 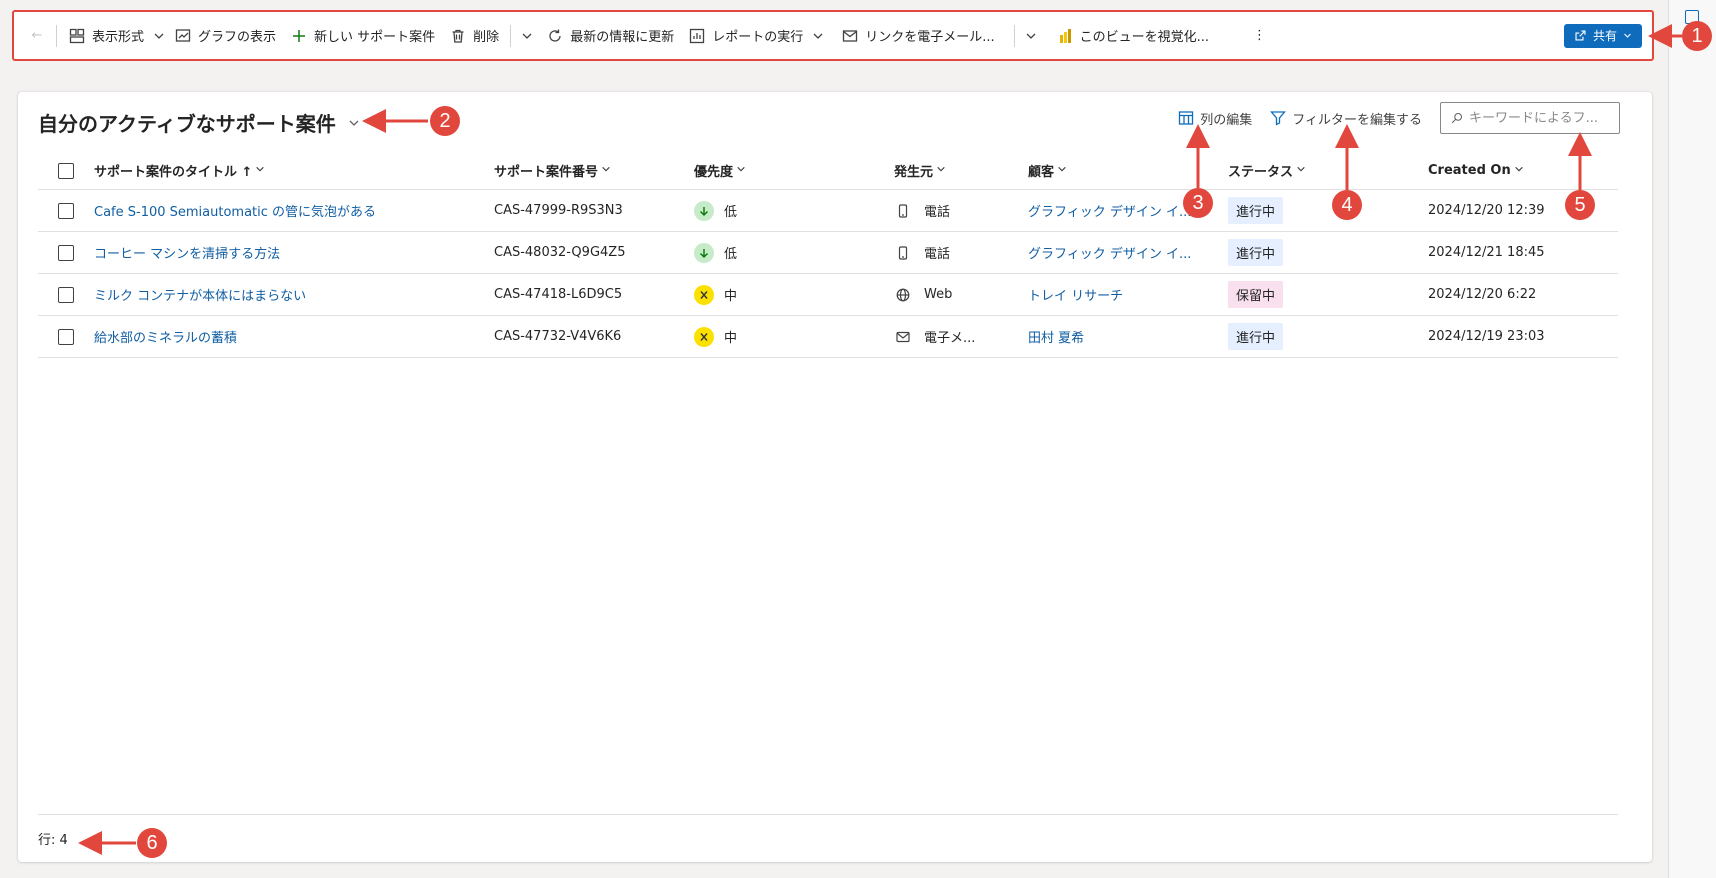 I want to click on select-all-checkbox, so click(x=66, y=170).